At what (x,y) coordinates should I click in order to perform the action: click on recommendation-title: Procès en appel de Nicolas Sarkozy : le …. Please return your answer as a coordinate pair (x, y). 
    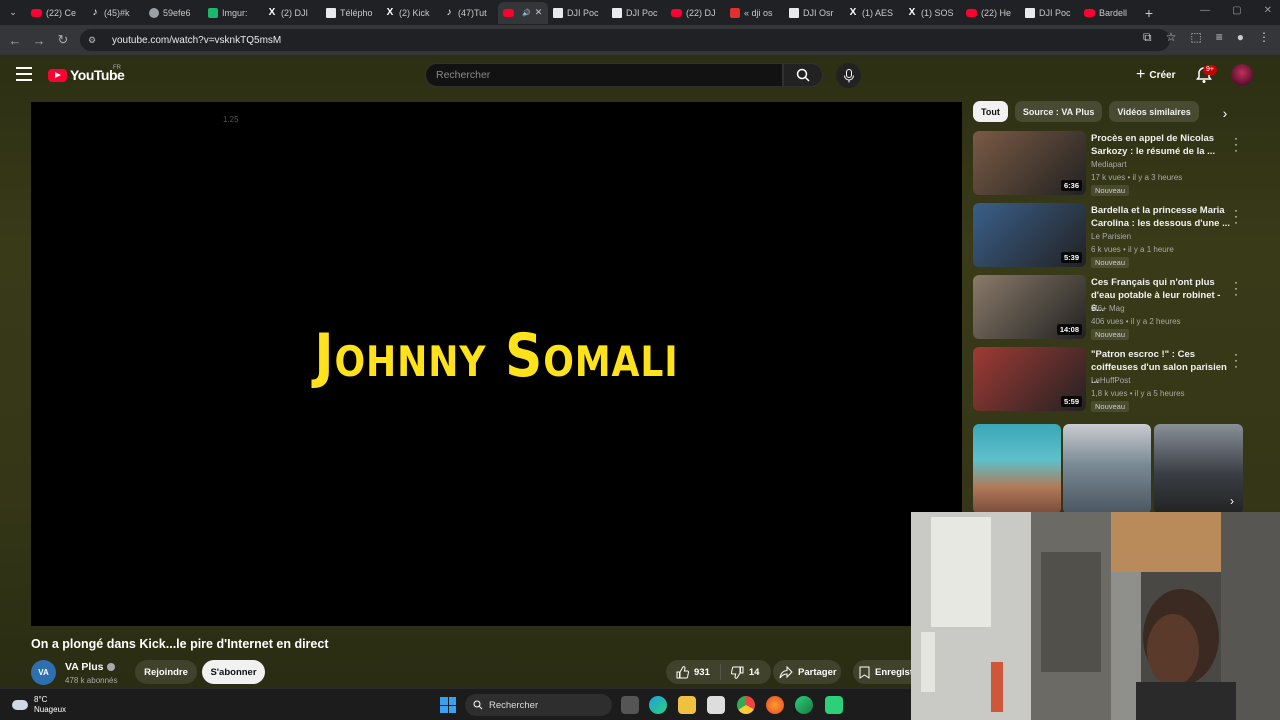
    Looking at the image, I should click on (1161, 145).